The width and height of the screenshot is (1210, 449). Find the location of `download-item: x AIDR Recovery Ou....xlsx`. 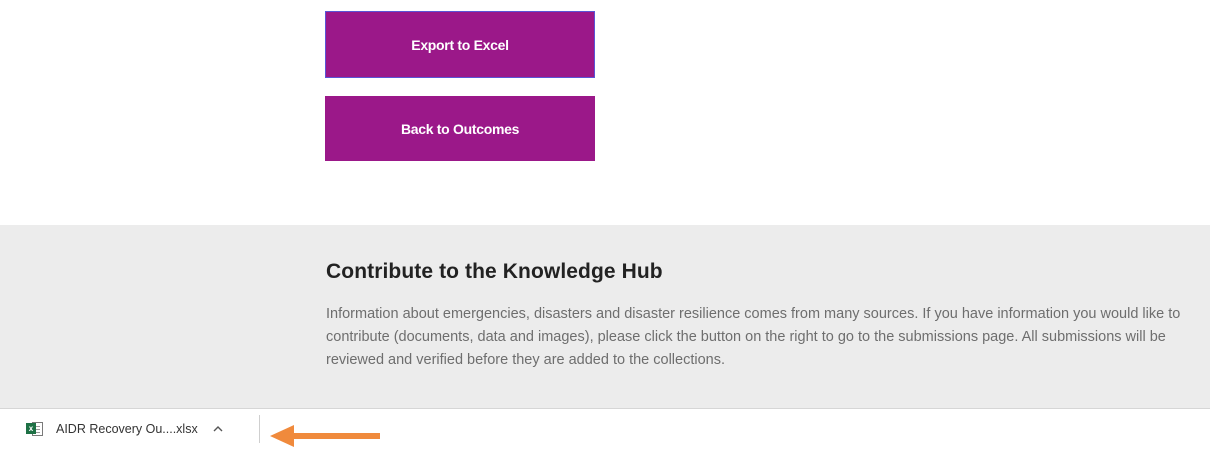

download-item: x AIDR Recovery Ou....xlsx is located at coordinates (125, 429).